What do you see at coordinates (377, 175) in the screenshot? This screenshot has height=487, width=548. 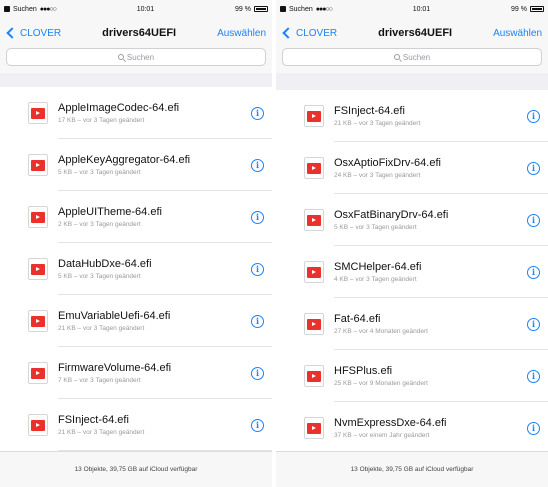 I see `file-meta: 24 KB – vor 3 Tagen geändert` at bounding box center [377, 175].